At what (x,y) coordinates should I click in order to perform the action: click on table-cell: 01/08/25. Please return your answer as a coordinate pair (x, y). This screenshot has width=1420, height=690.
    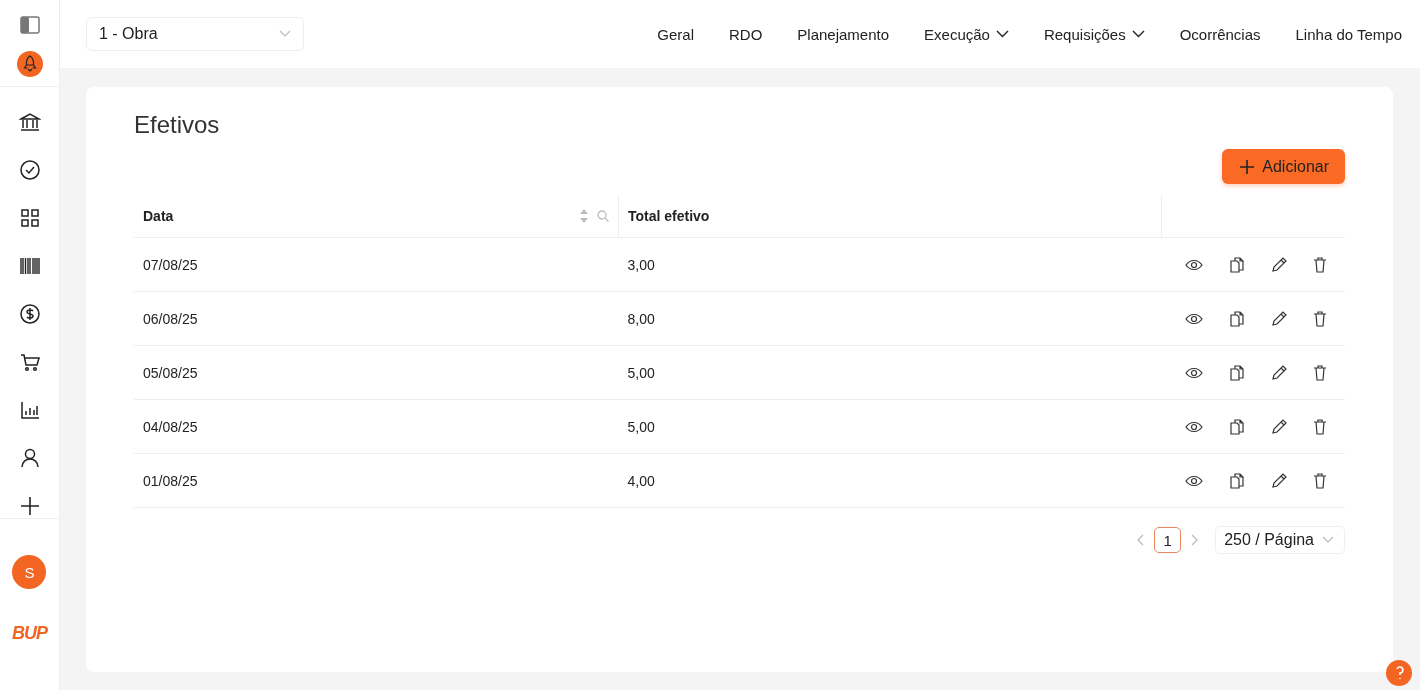
    Looking at the image, I should click on (170, 480).